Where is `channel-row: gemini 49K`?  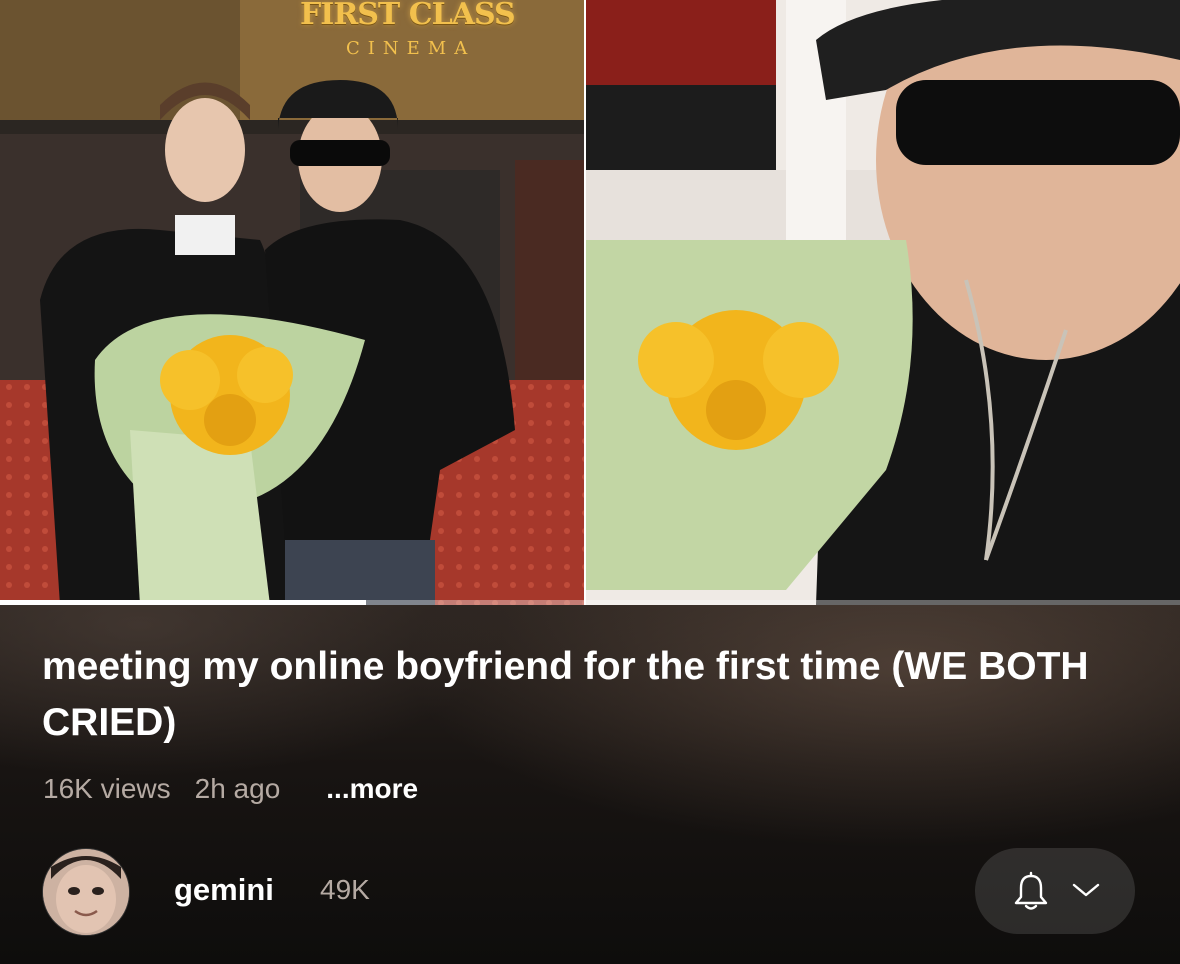
channel-row: gemini 49K is located at coordinates (342, 892).